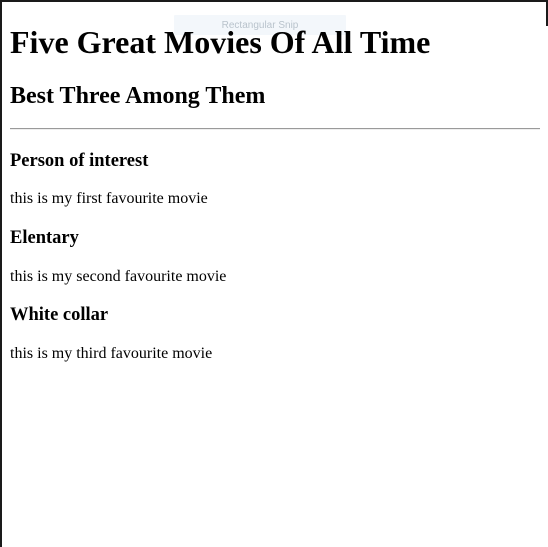 This screenshot has height=547, width=548. Describe the element at coordinates (44, 238) in the screenshot. I see `movie-title-elentary: Elentary` at that location.